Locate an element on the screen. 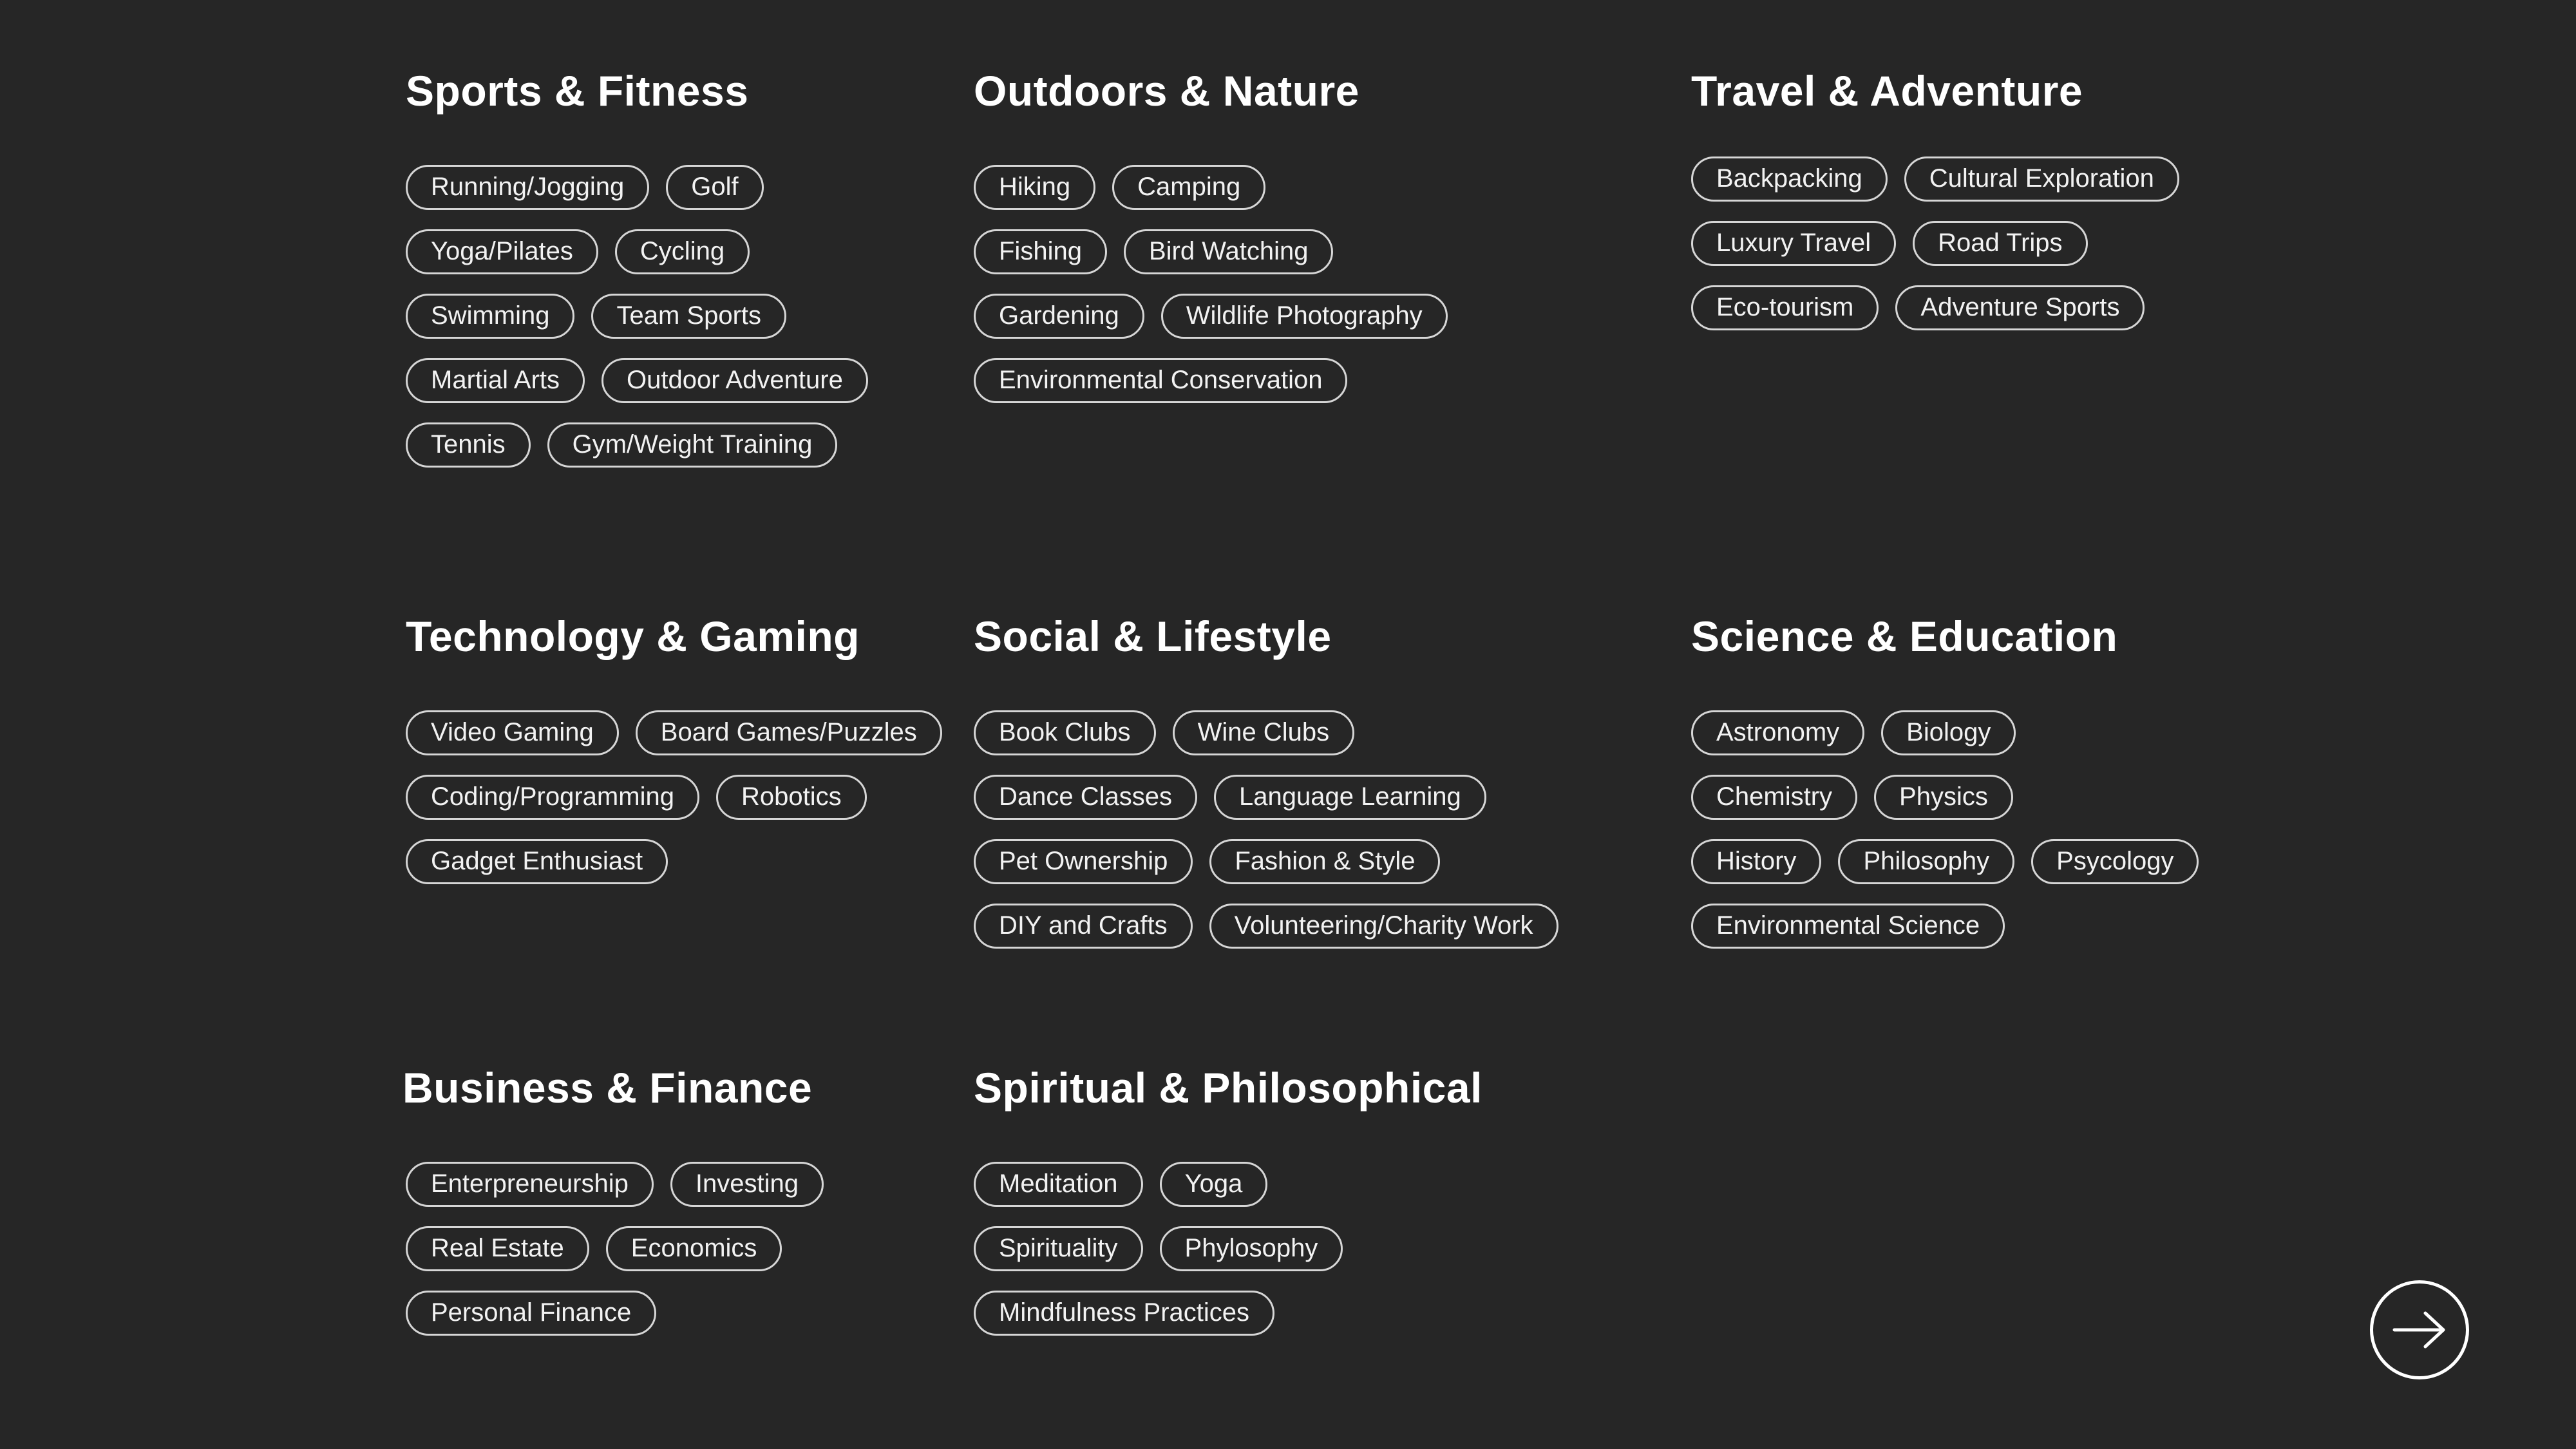  tag-row: History Philosophy Psycology is located at coordinates (2029, 861).